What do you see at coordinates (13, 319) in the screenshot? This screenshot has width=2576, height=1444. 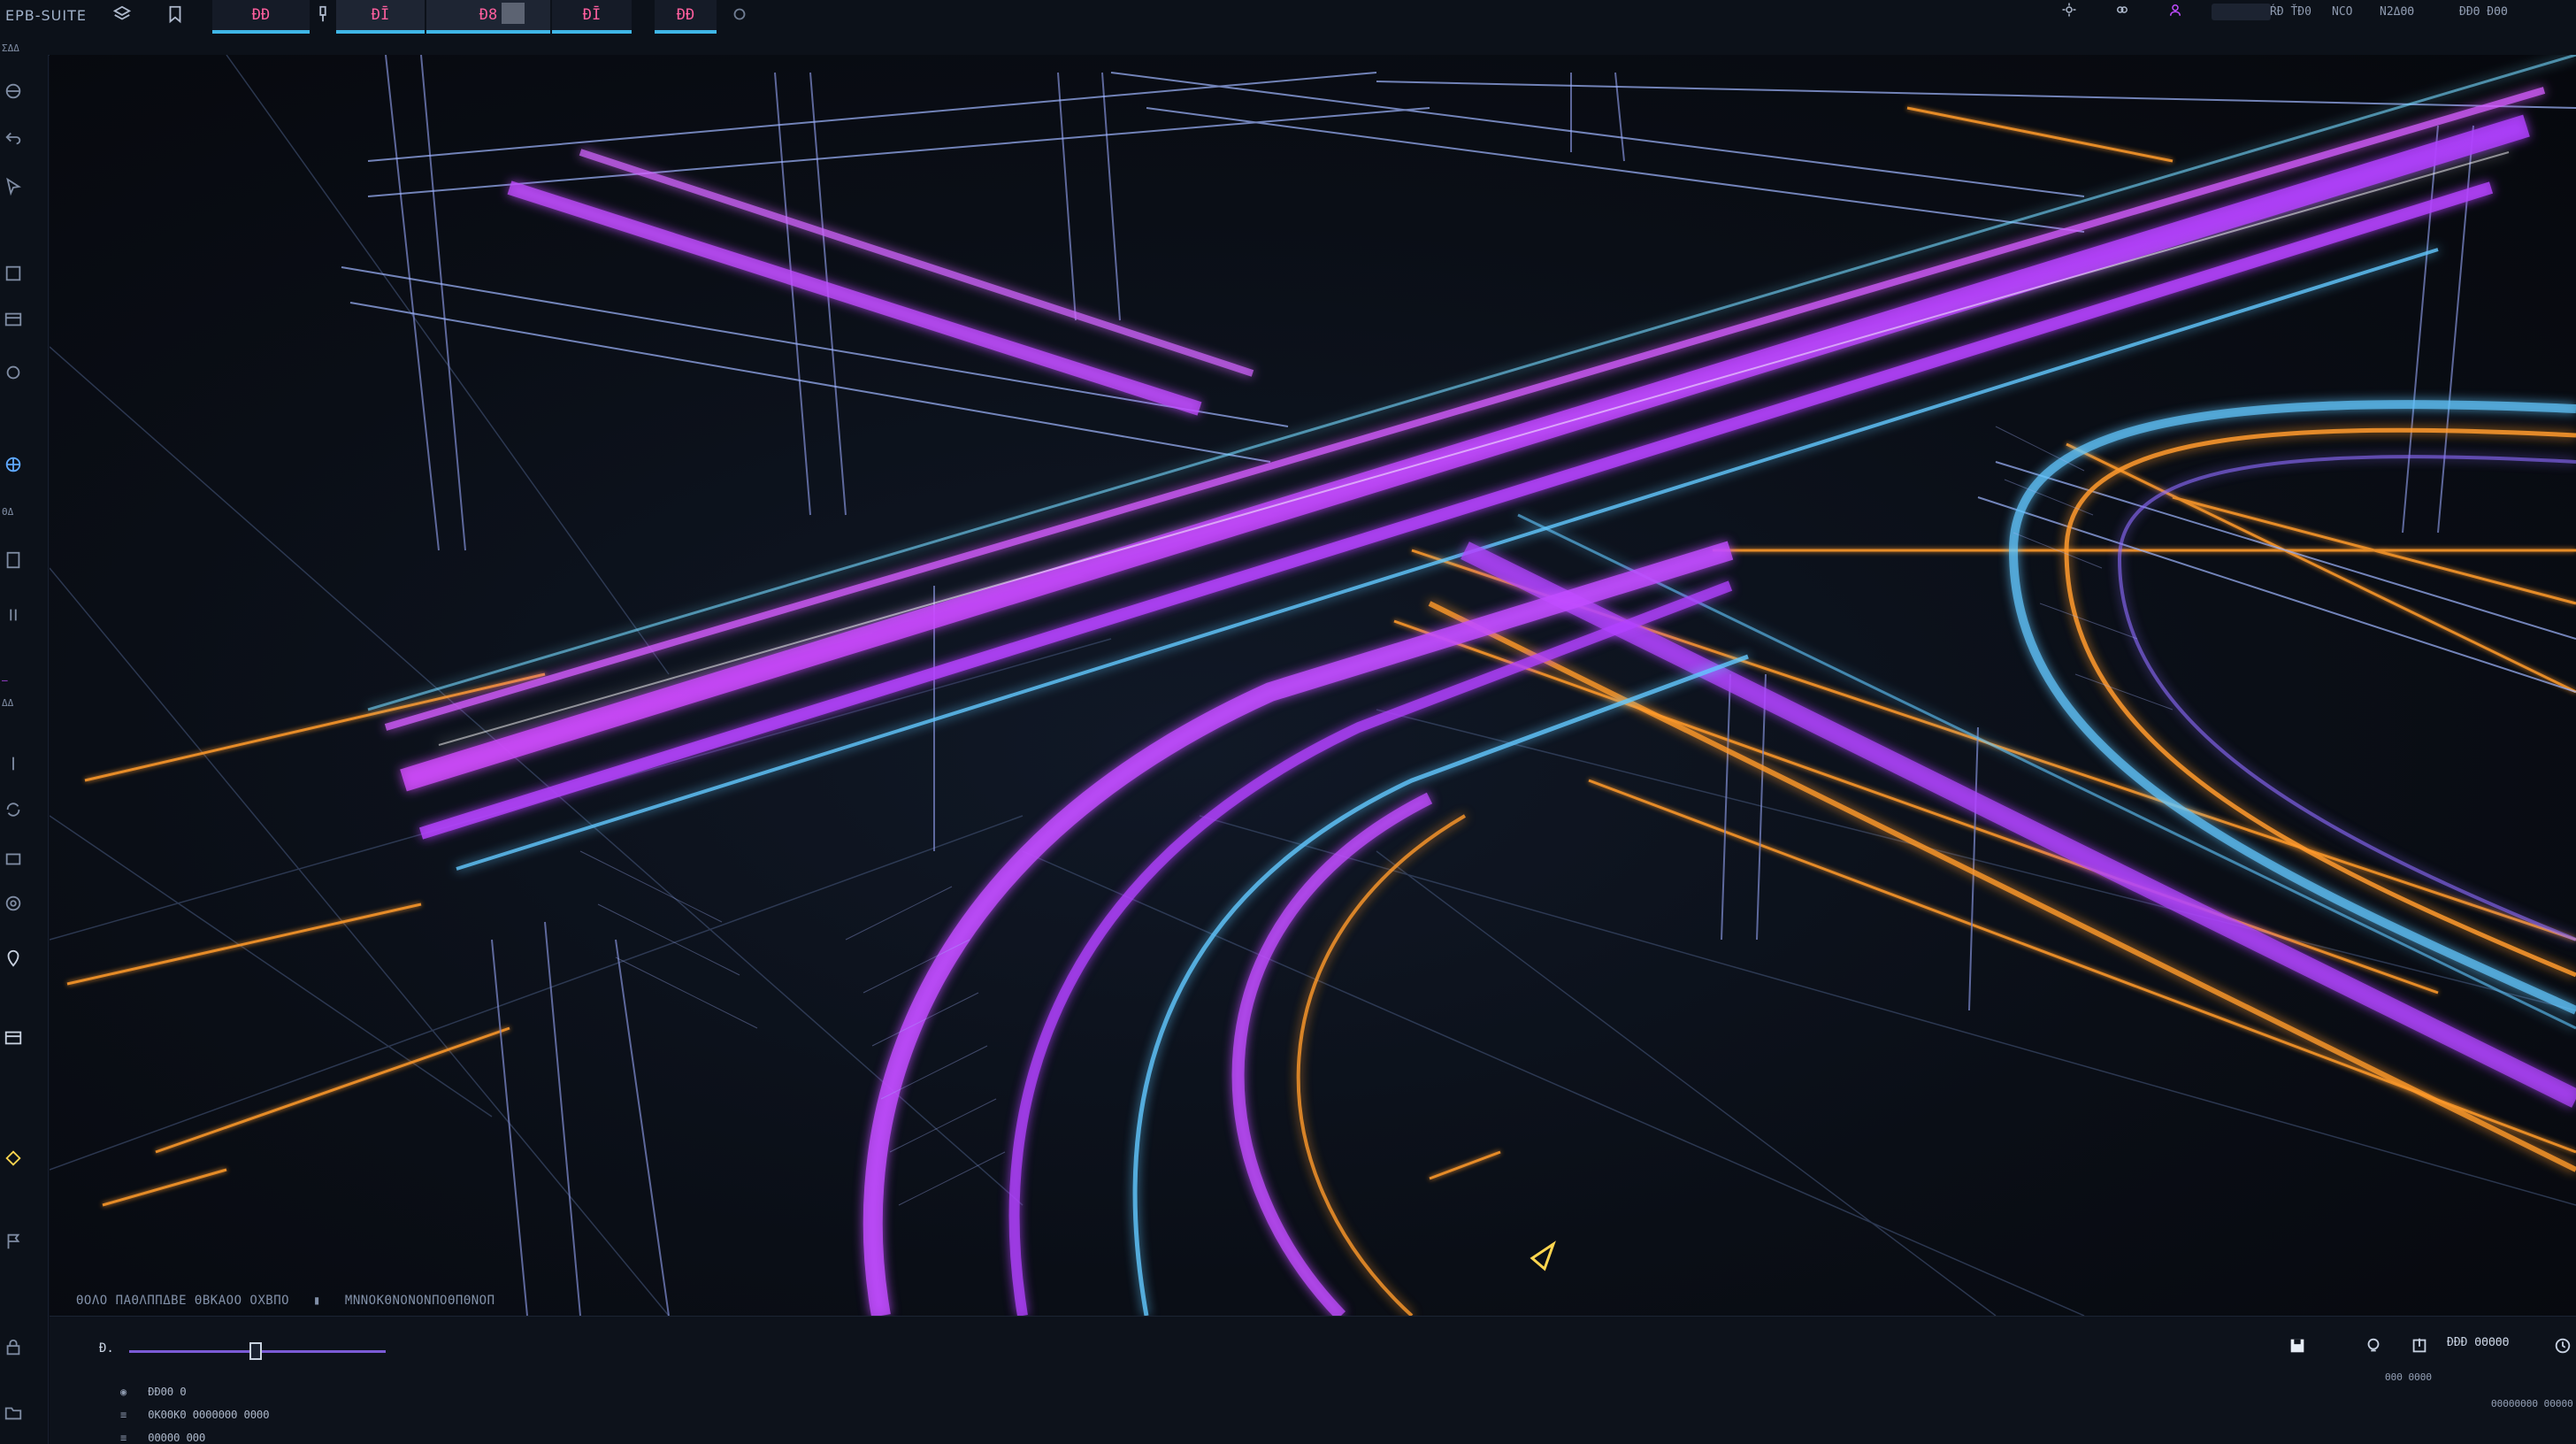 I see `panel-icon` at bounding box center [13, 319].